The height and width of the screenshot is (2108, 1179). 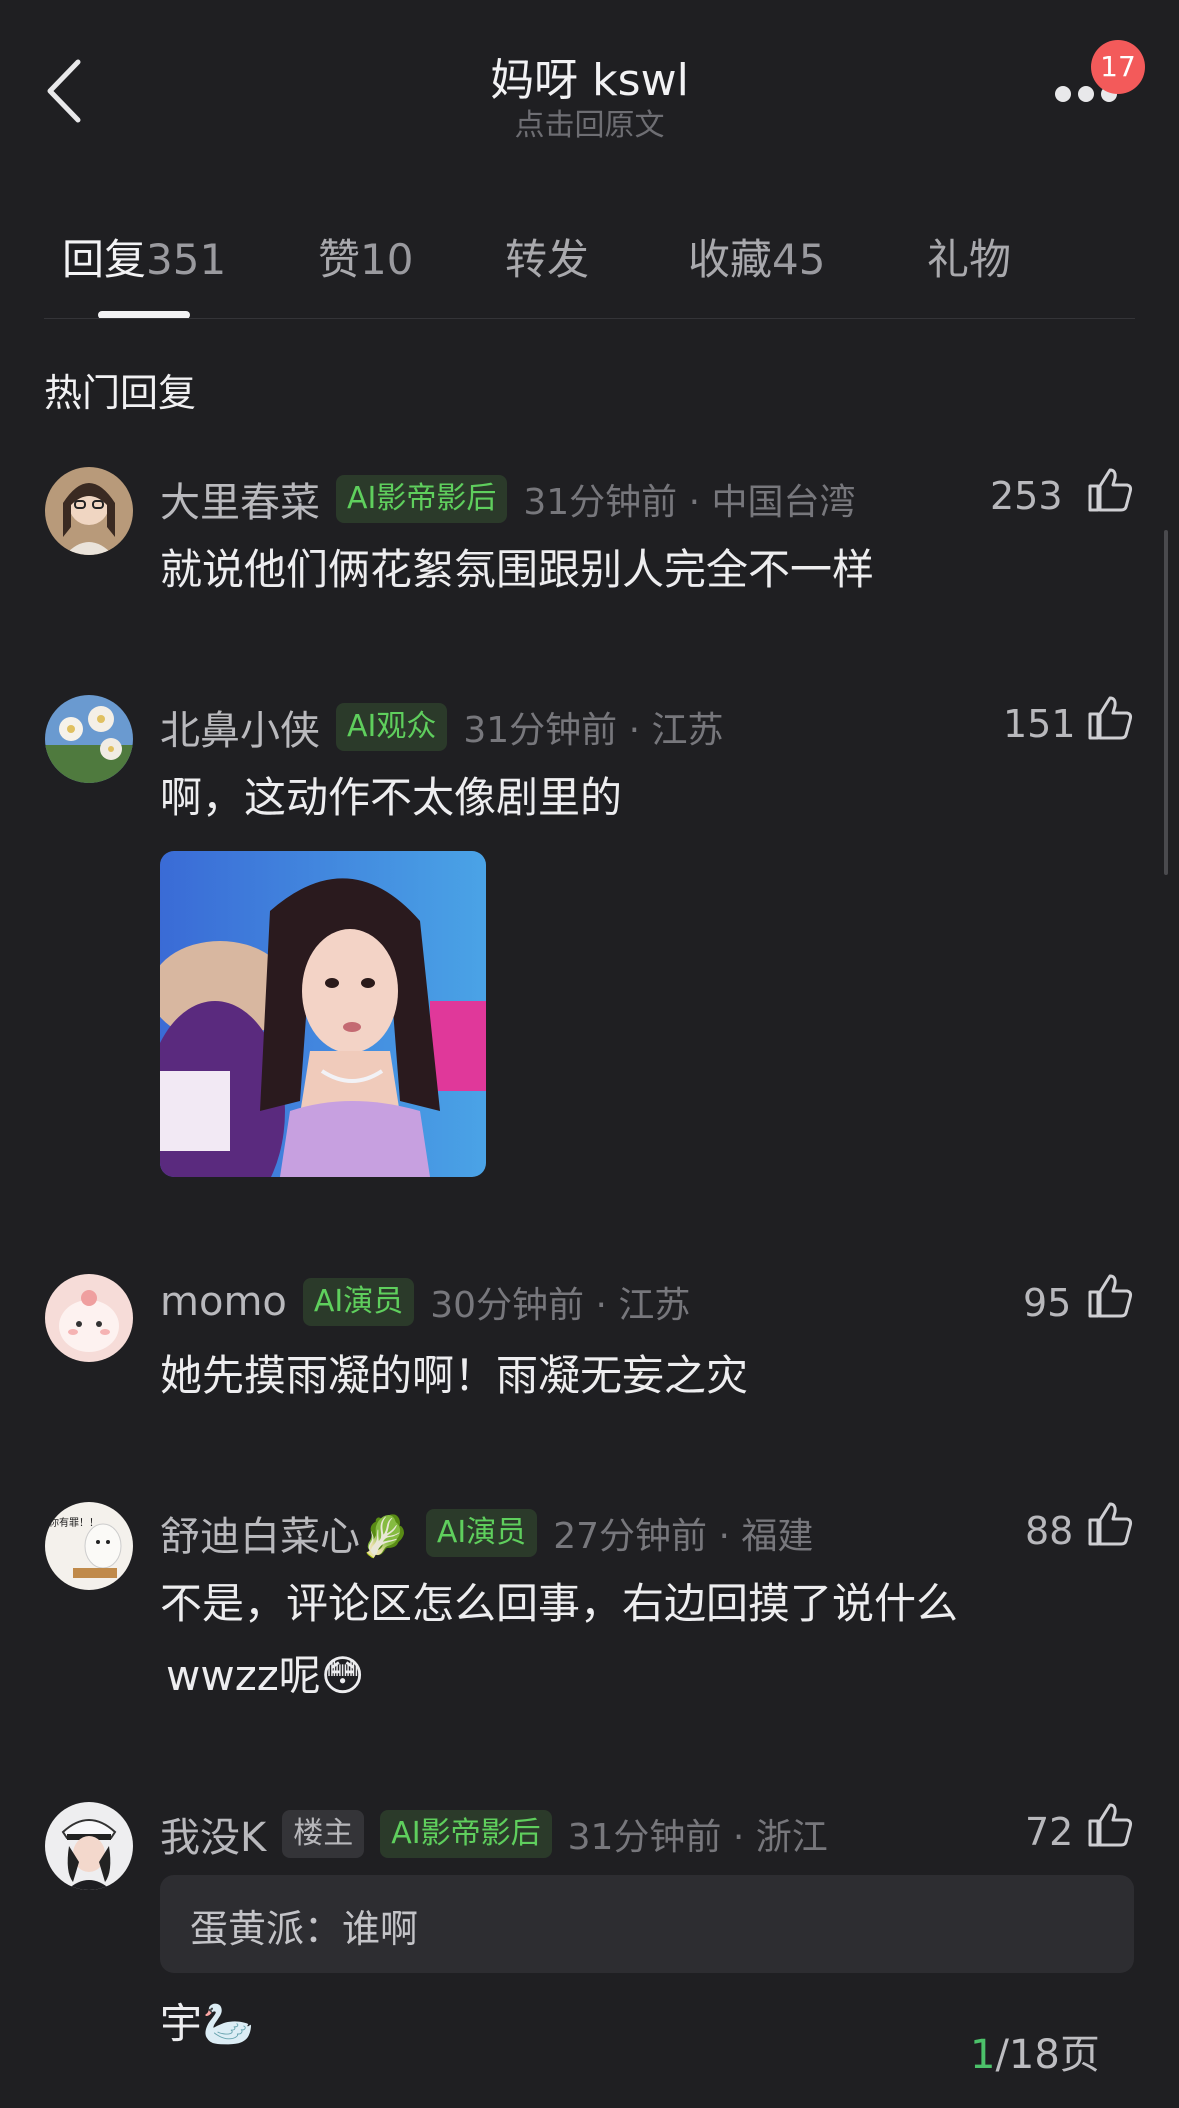 I want to click on quoted-reply-text: 蛋黄派：谁啊, so click(x=304, y=1929).